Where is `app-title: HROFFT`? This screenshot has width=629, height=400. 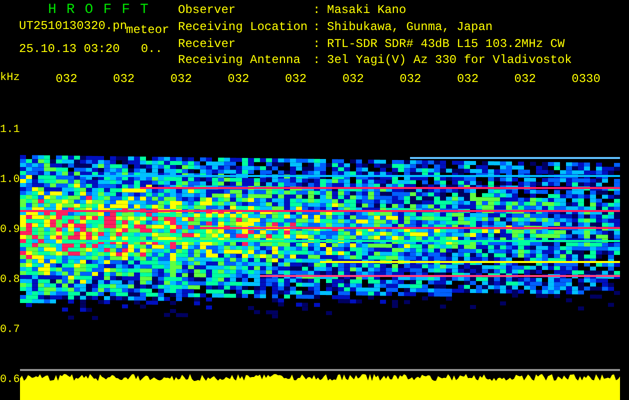
app-title: HROFFT is located at coordinates (103, 10).